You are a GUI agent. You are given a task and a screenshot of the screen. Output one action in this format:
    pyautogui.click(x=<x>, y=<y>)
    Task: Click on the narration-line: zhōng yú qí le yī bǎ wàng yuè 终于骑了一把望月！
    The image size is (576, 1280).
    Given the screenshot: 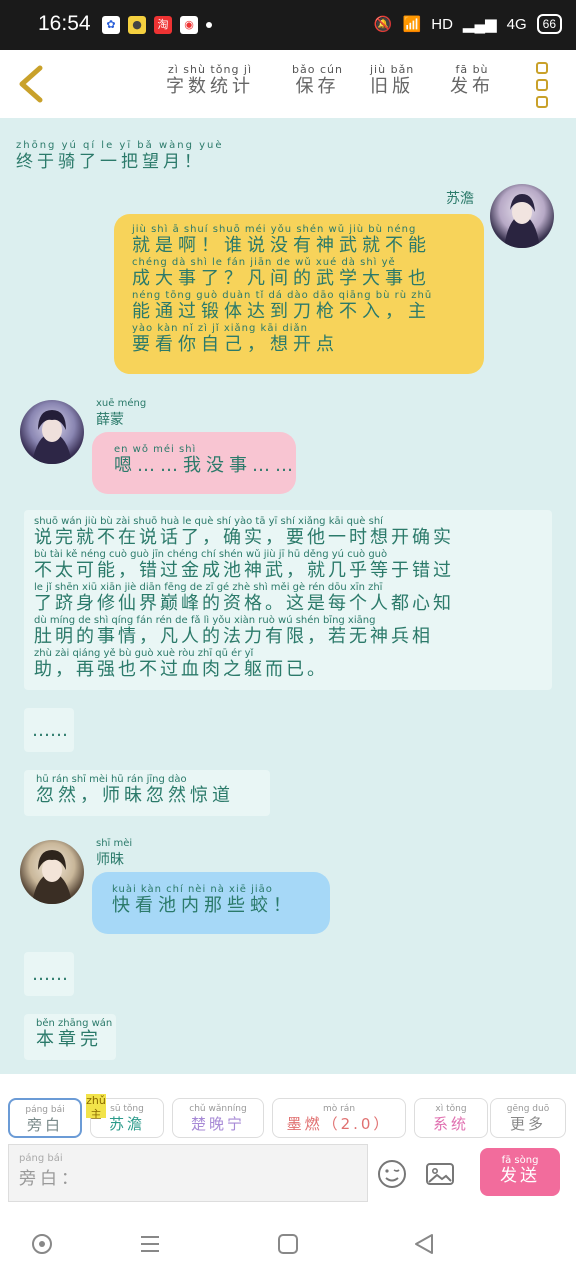 What is the action you would take?
    pyautogui.click(x=120, y=156)
    